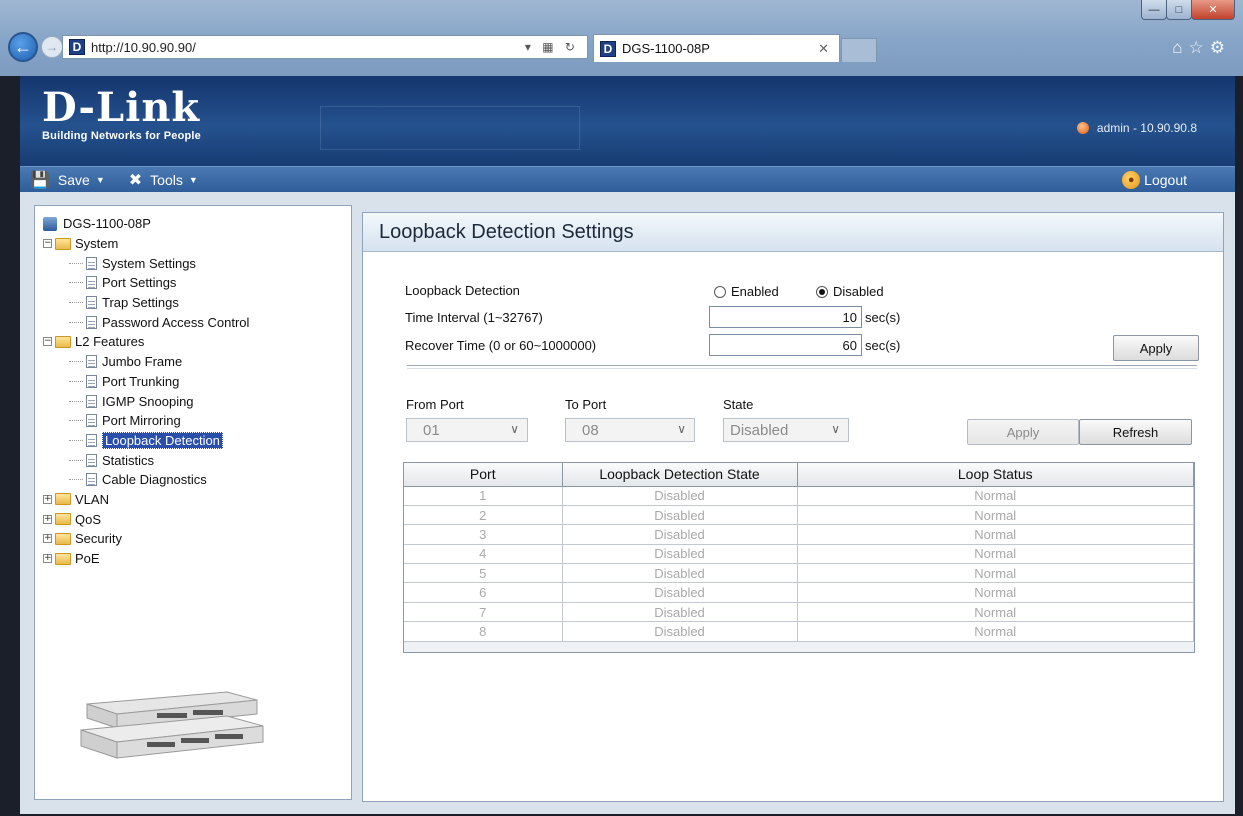 The image size is (1243, 816). I want to click on dlink-favicon-icon: D, so click(77, 47).